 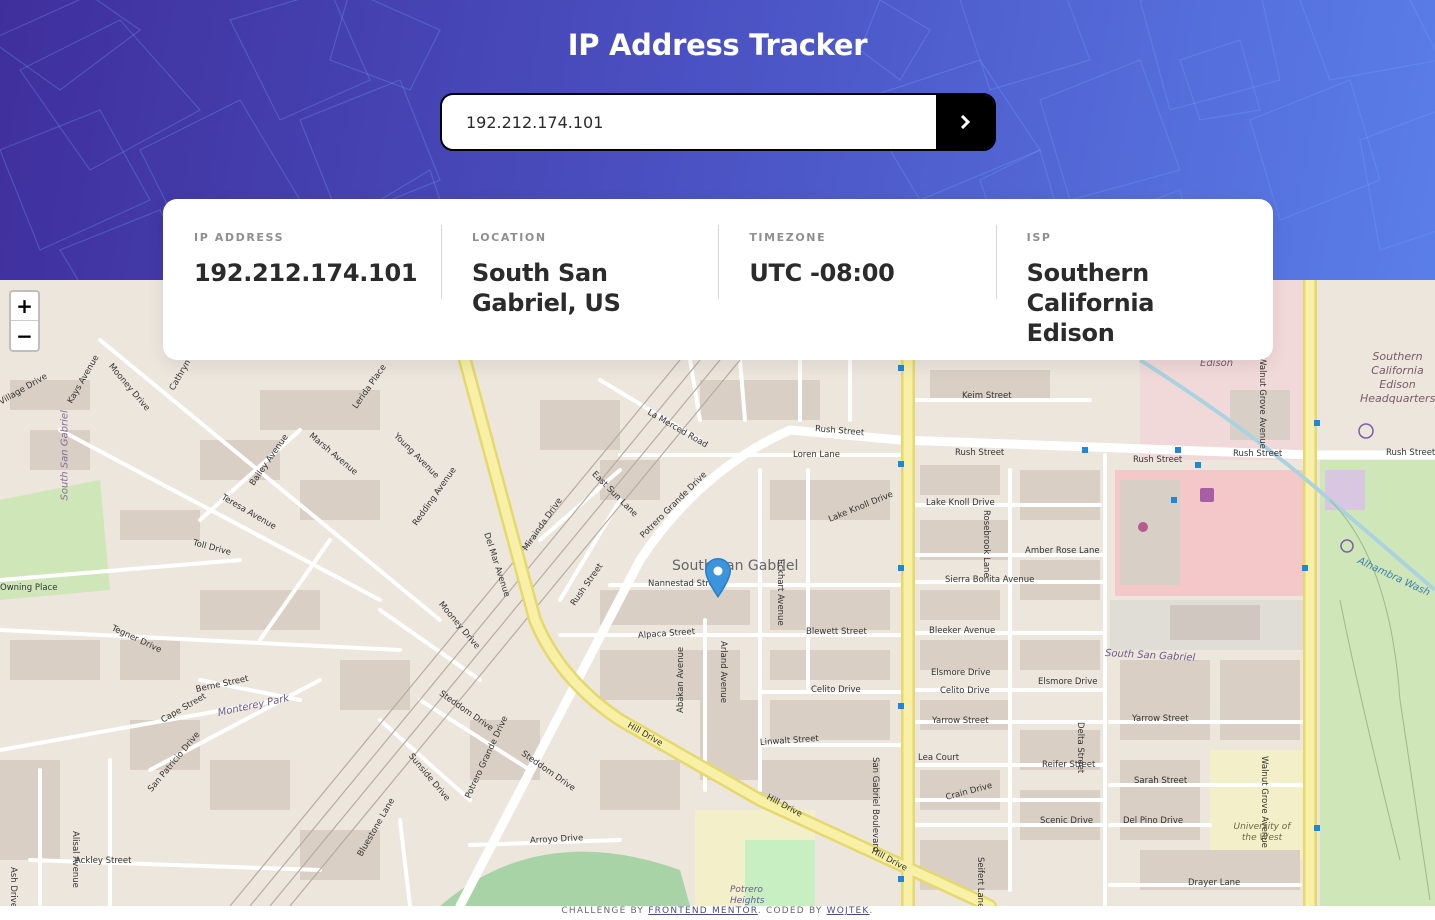 I want to click on map-street-label: Keim Street, so click(x=987, y=396).